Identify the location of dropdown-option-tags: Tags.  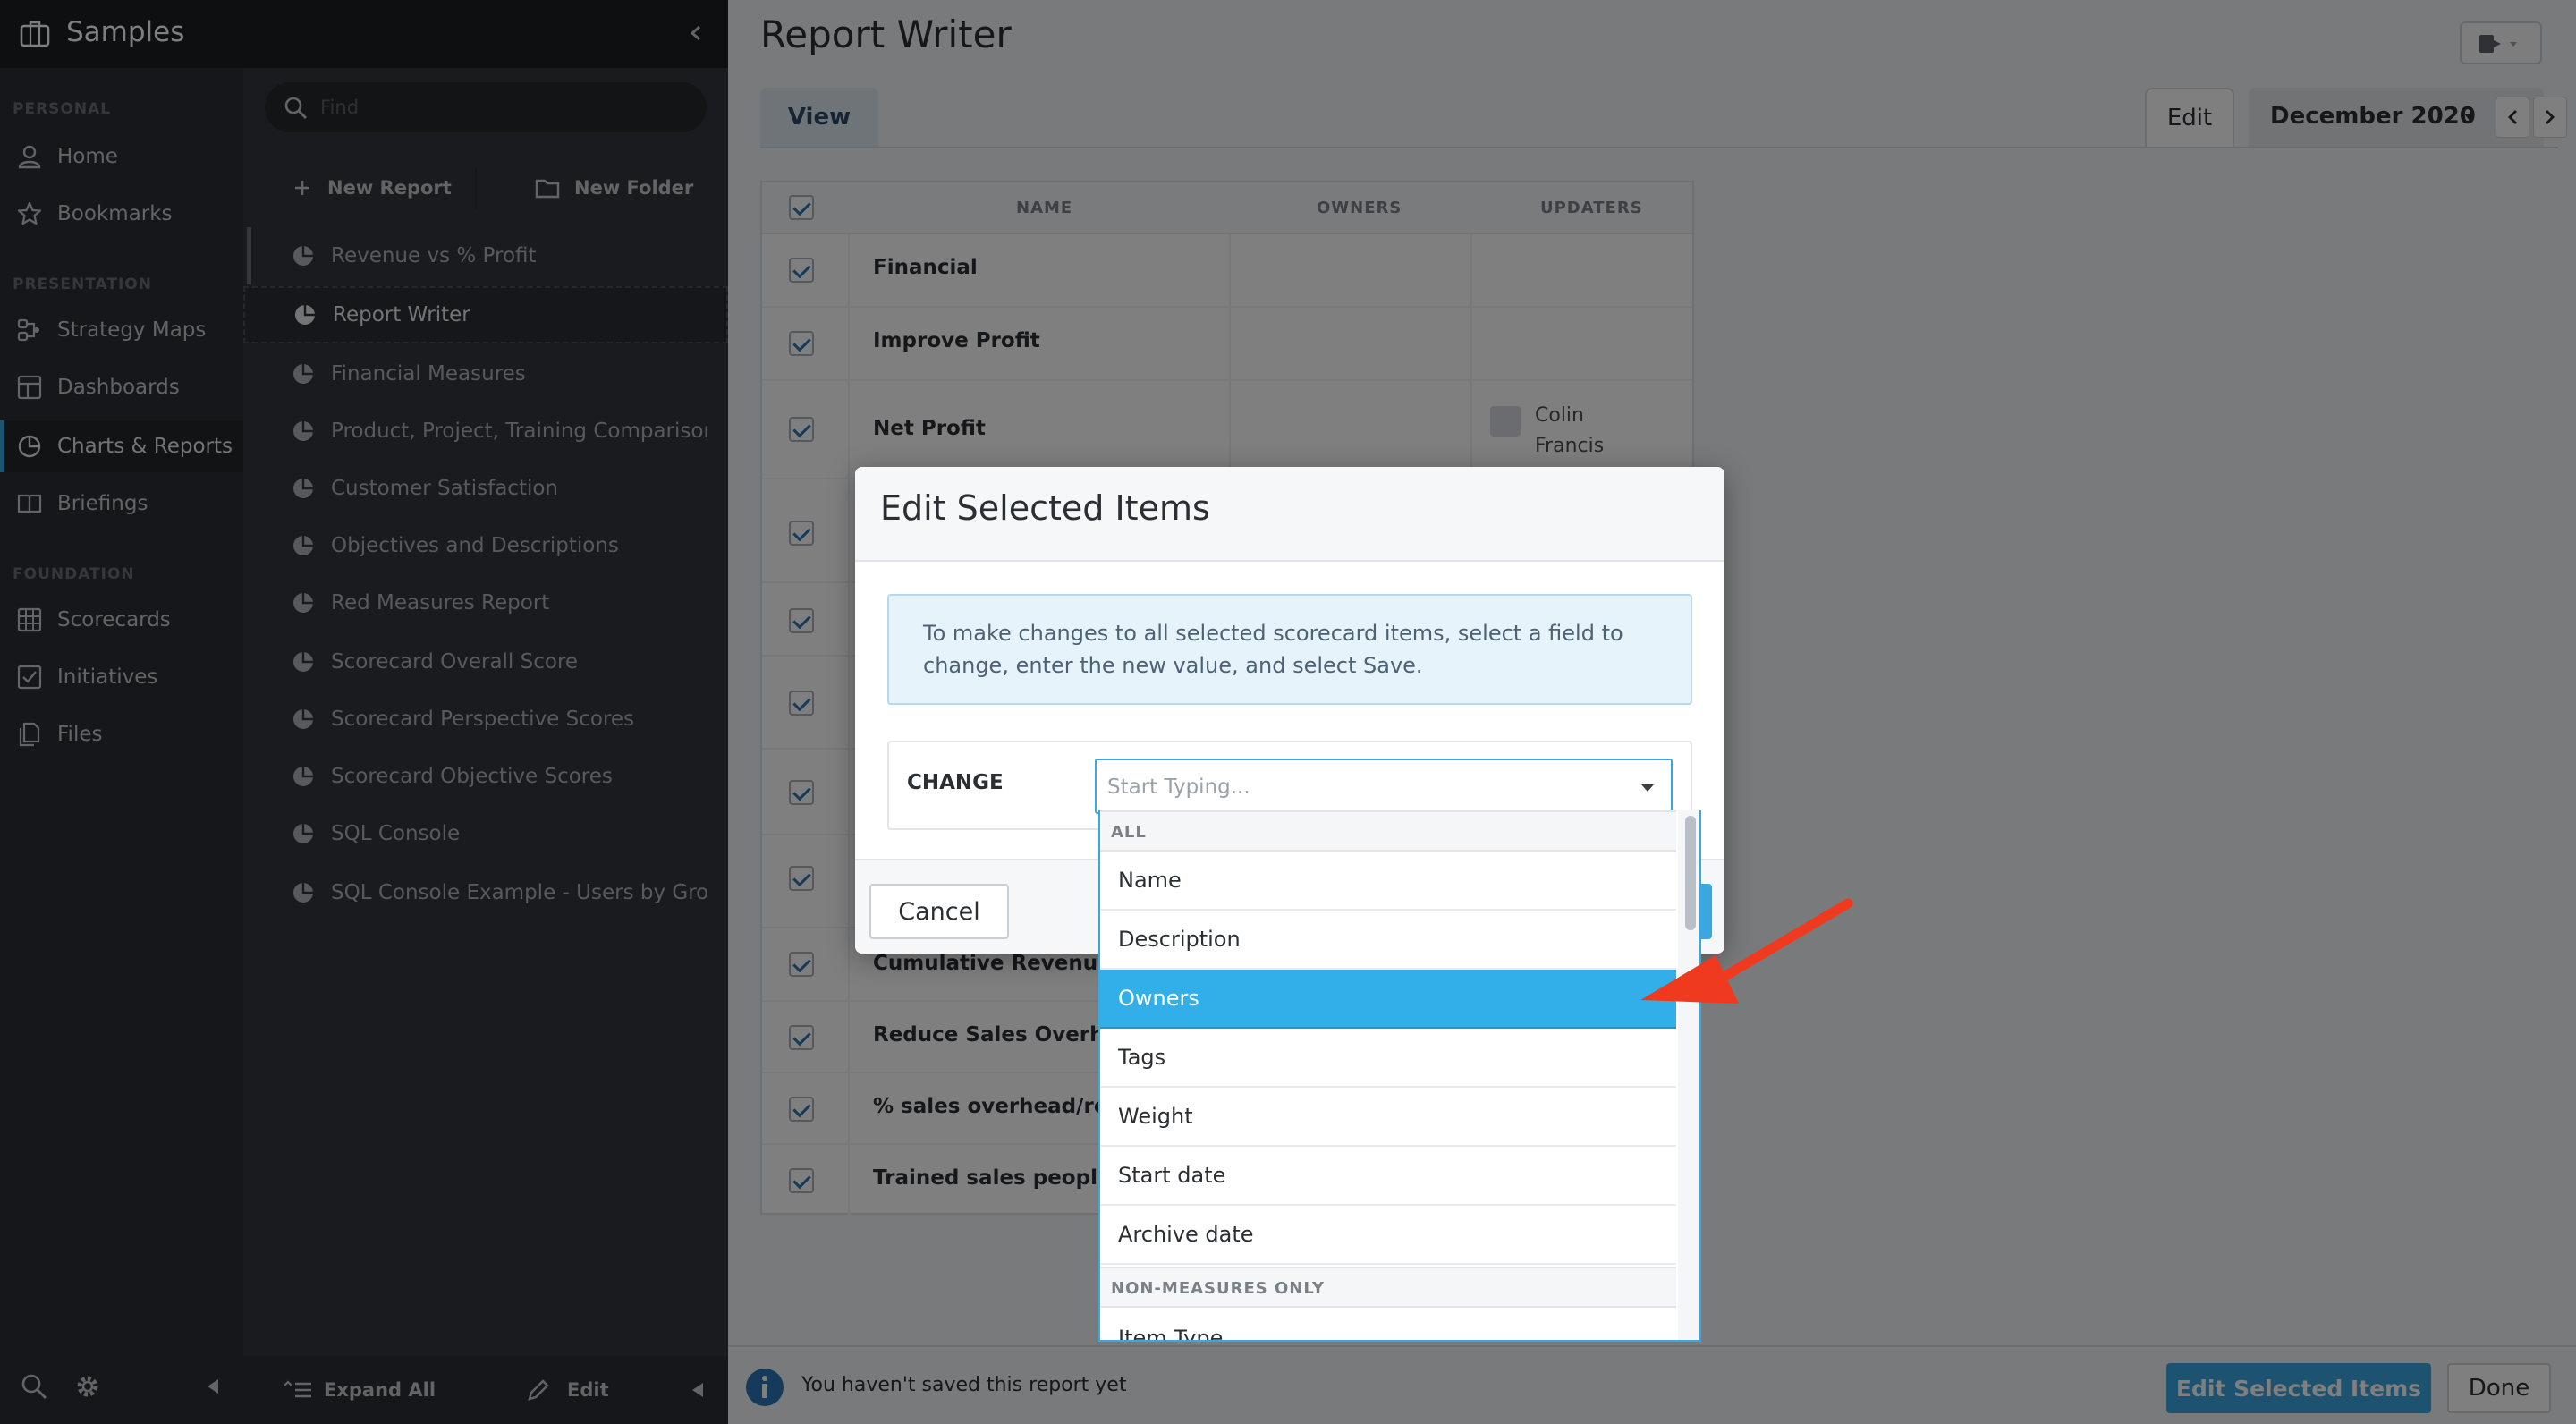
(1388, 1058).